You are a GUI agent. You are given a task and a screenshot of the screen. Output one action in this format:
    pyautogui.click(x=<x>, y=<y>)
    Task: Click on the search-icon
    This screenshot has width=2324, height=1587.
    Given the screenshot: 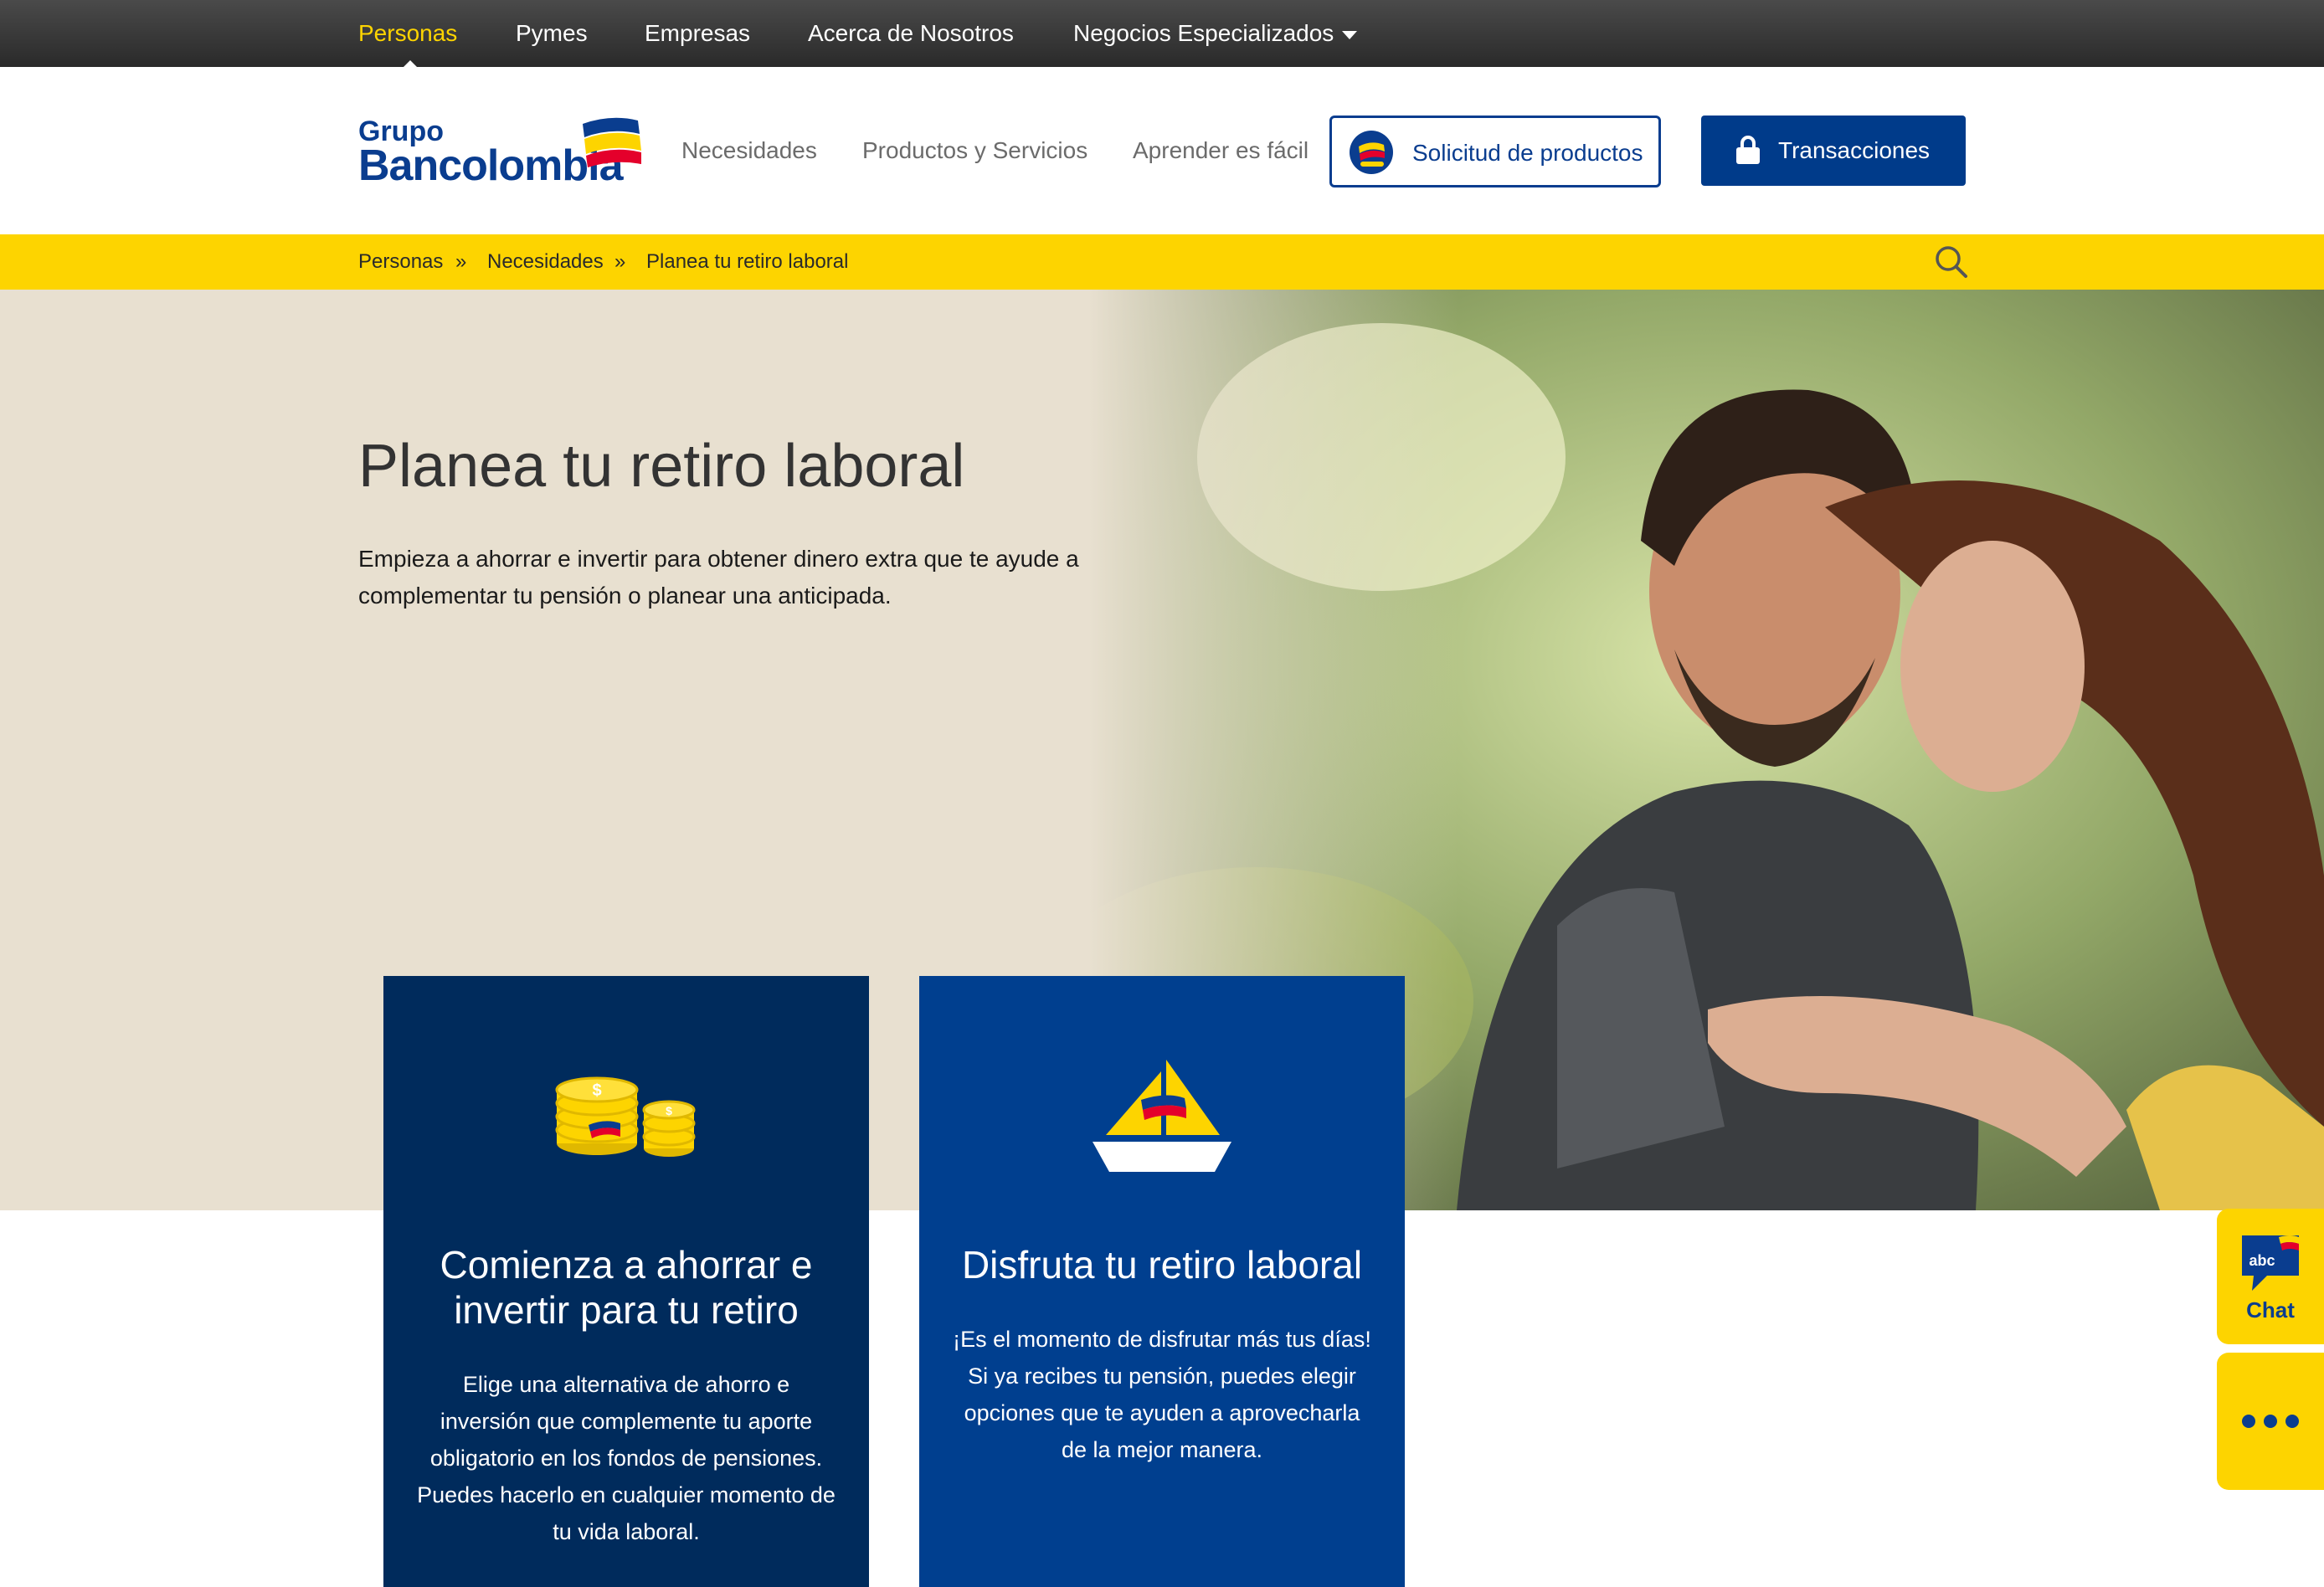 What is the action you would take?
    pyautogui.click(x=1952, y=262)
    